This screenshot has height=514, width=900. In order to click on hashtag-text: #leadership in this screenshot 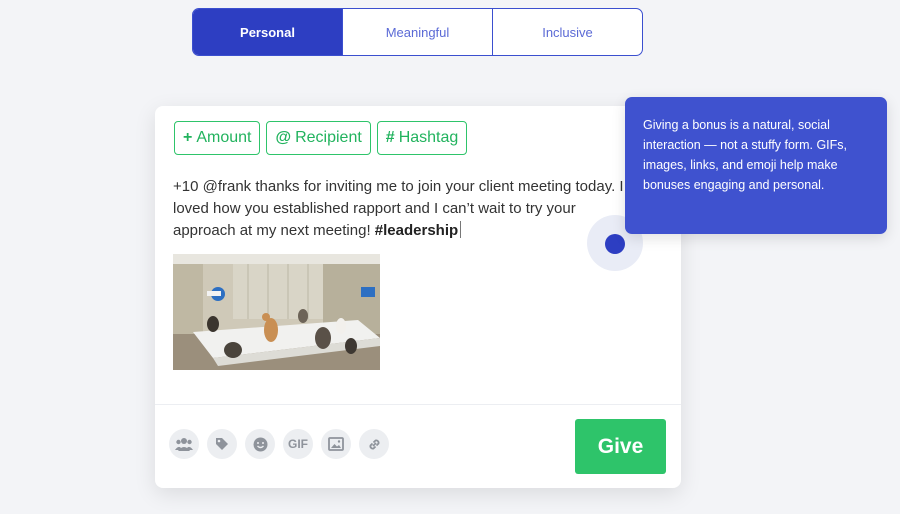, I will do `click(416, 230)`.